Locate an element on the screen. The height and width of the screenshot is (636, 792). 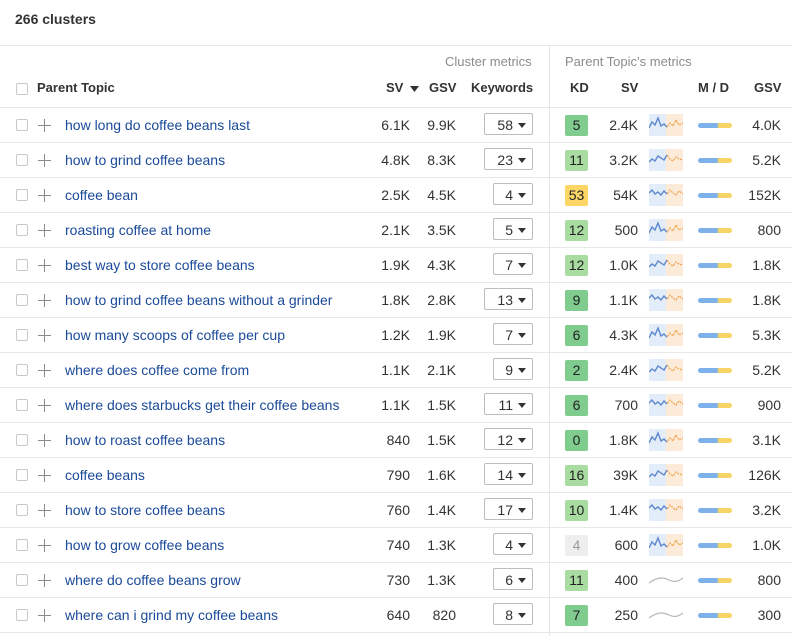
select-all-checkbox is located at coordinates (22, 89).